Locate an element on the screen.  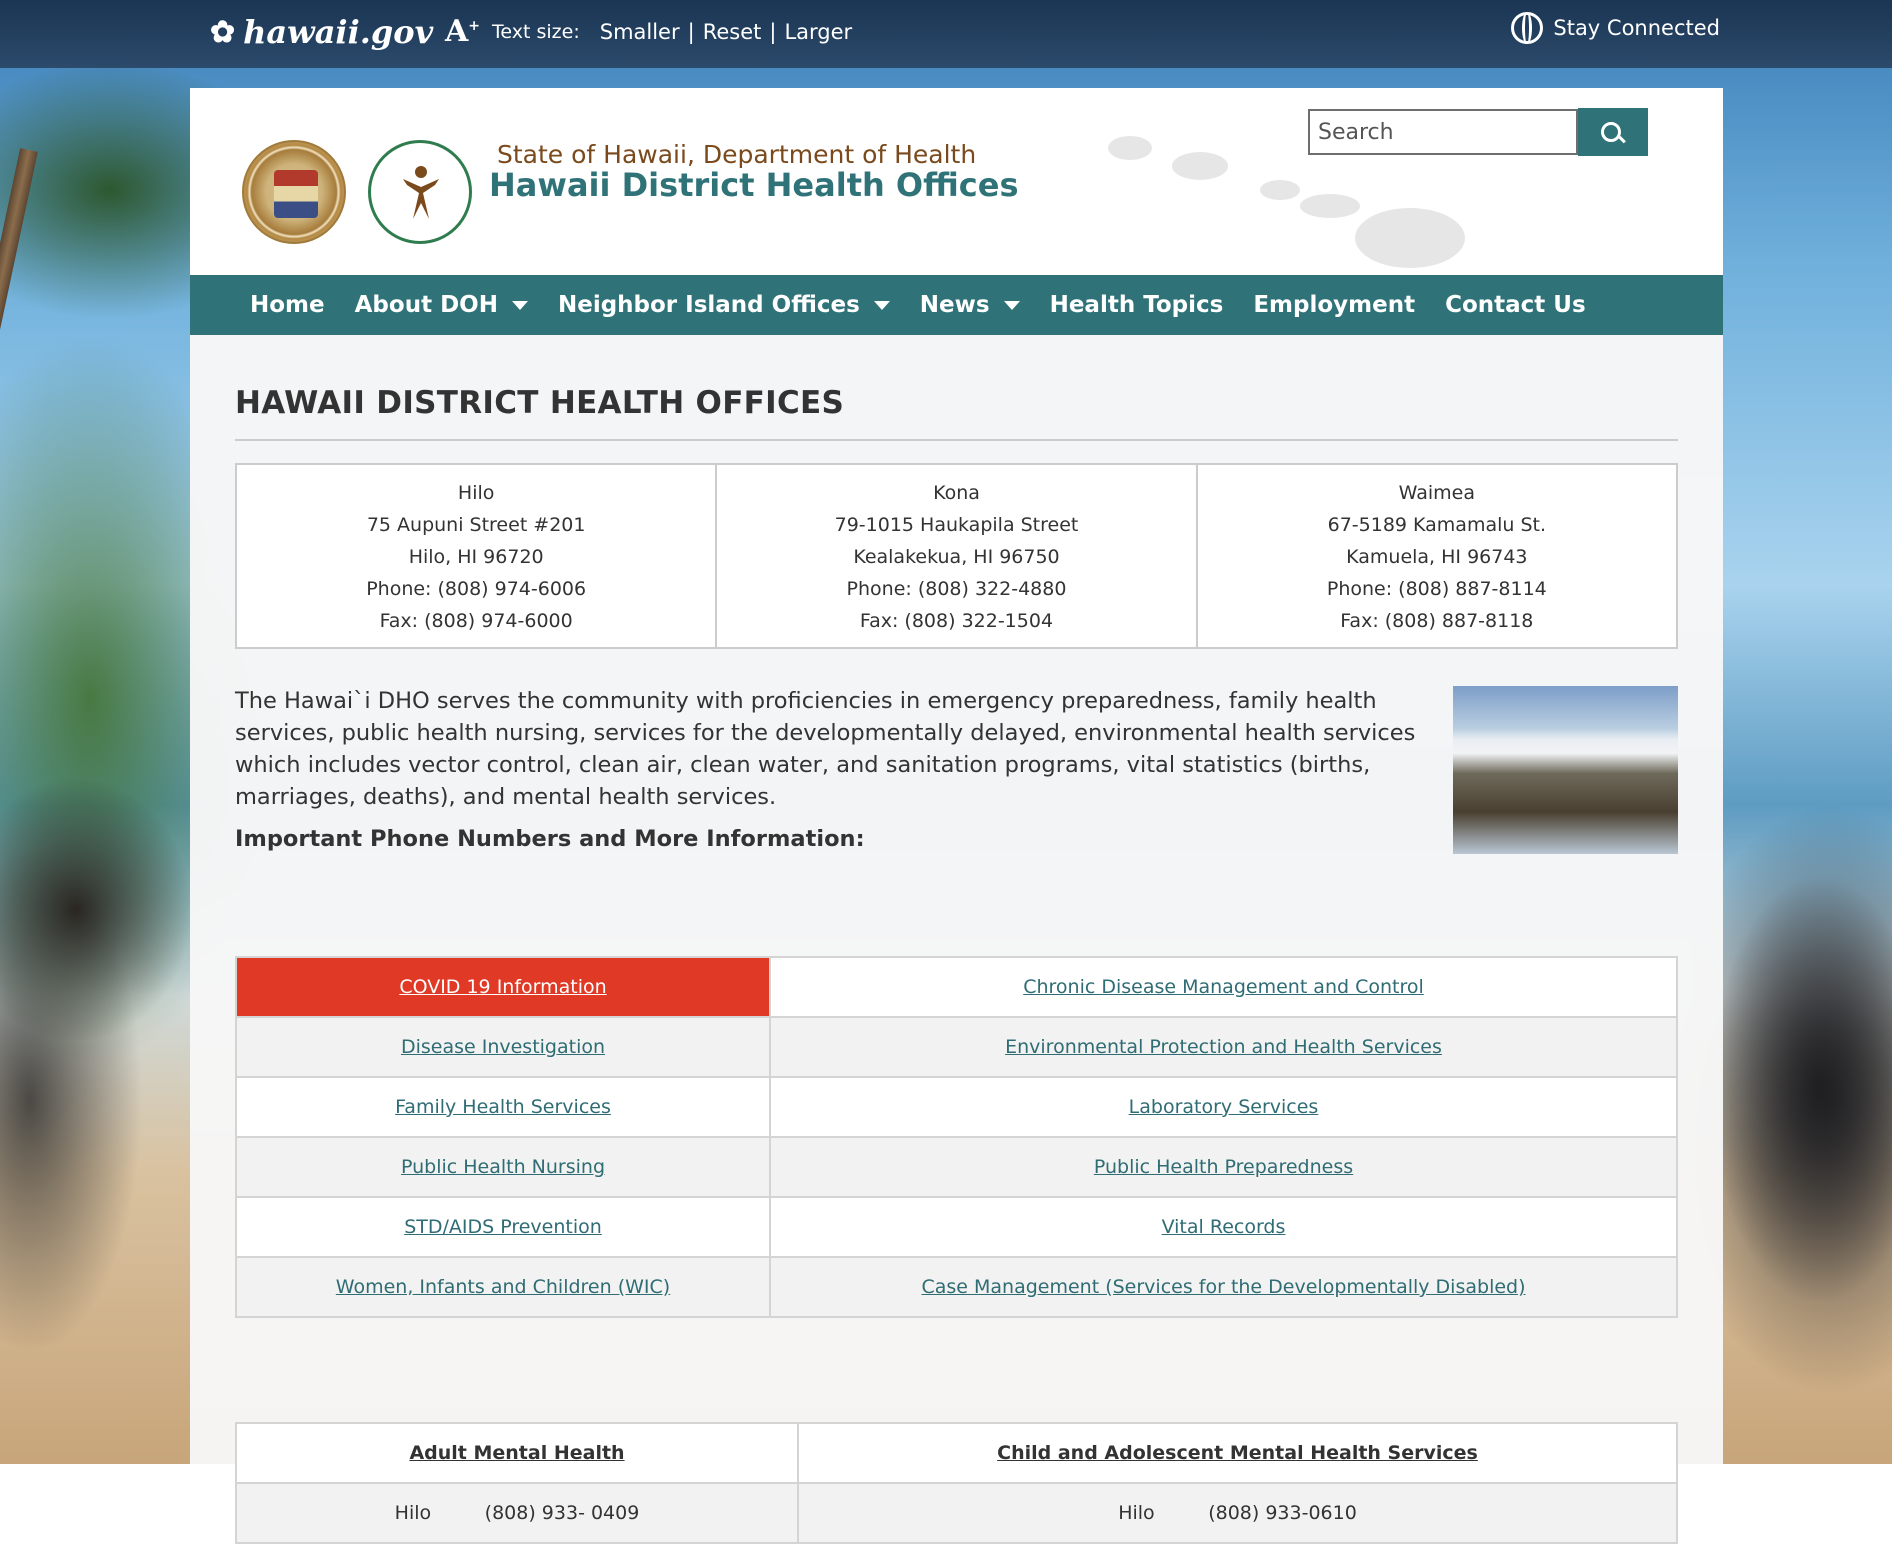
text-size-controls: A+ Text size: Smaller | Reset | Larger is located at coordinates (648, 31).